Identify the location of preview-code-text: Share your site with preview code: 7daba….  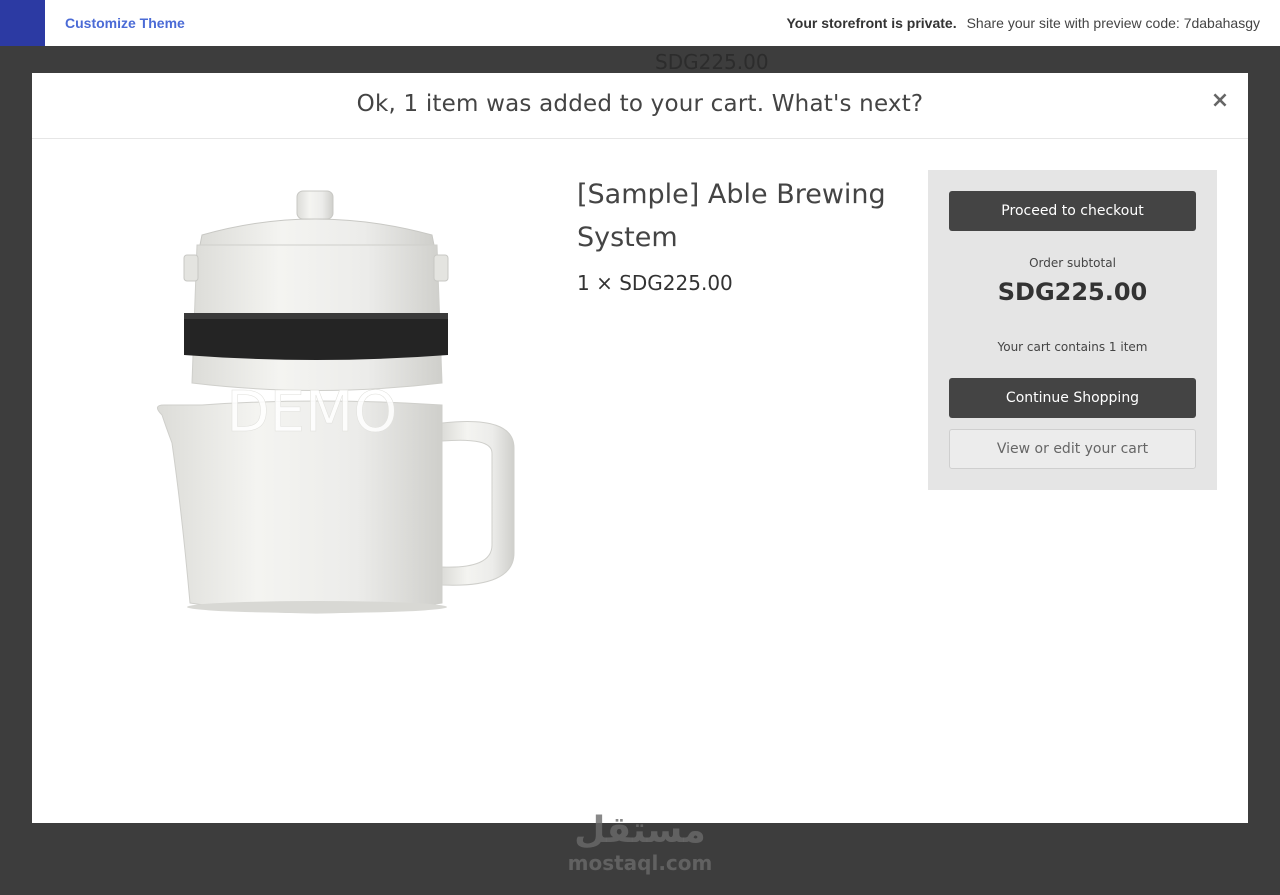
(1113, 23).